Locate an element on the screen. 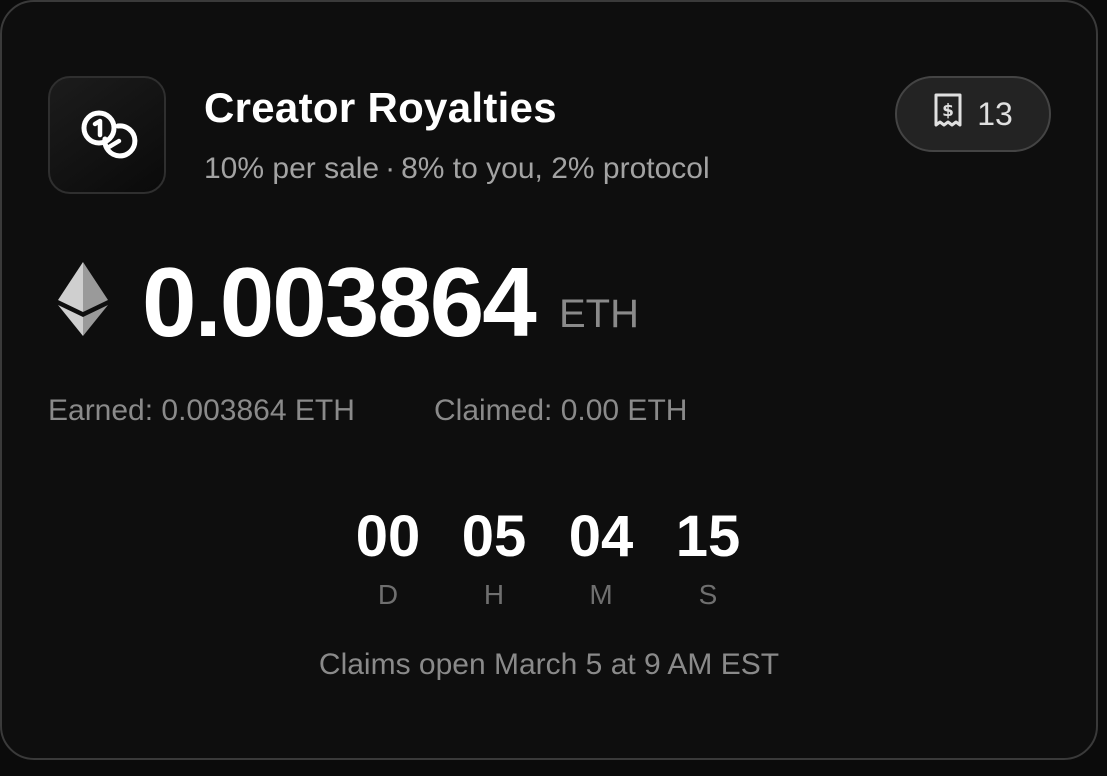  countdown-seconds: 15 S is located at coordinates (708, 558).